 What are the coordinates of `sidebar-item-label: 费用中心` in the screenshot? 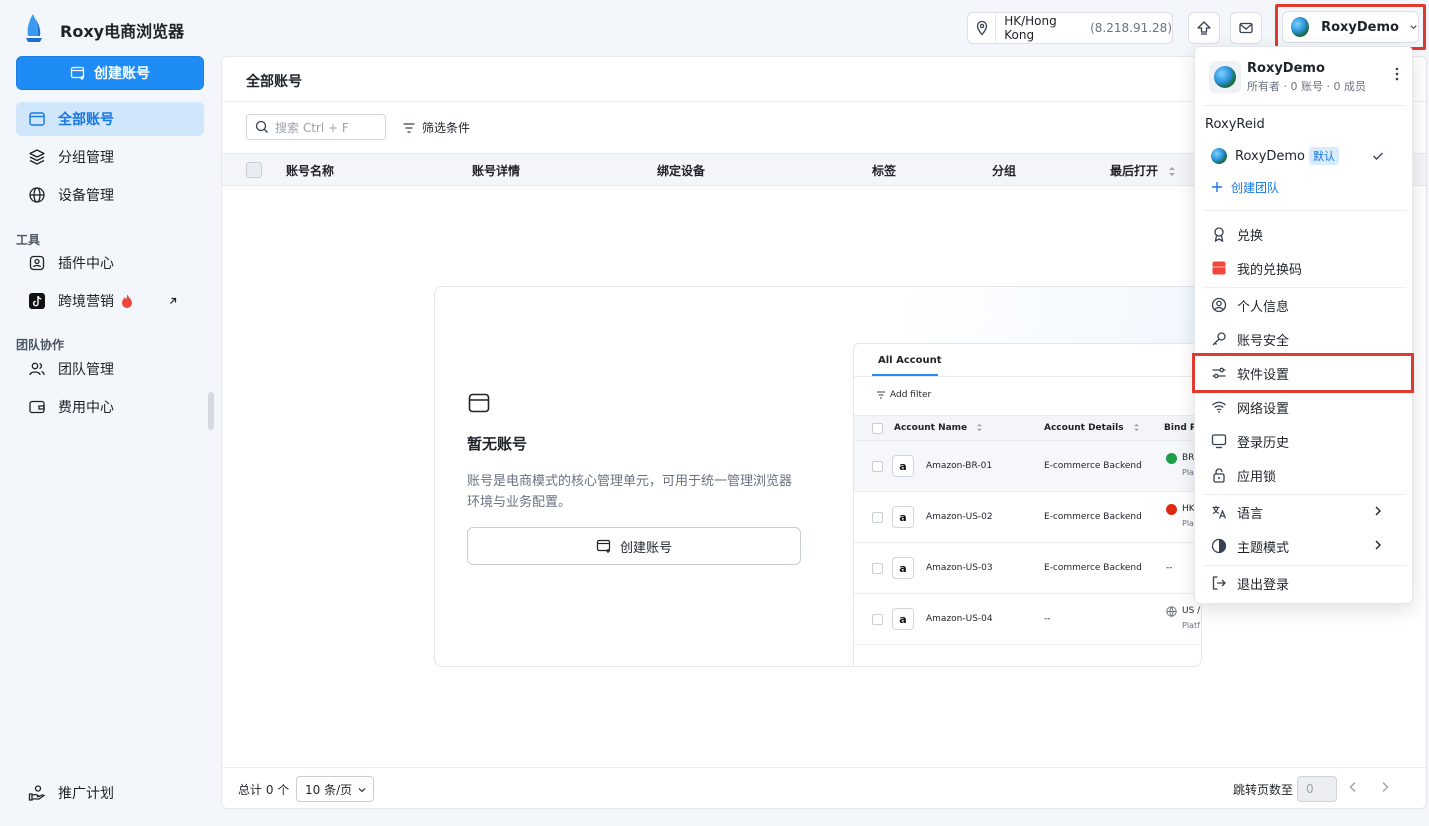 It's located at (86, 408).